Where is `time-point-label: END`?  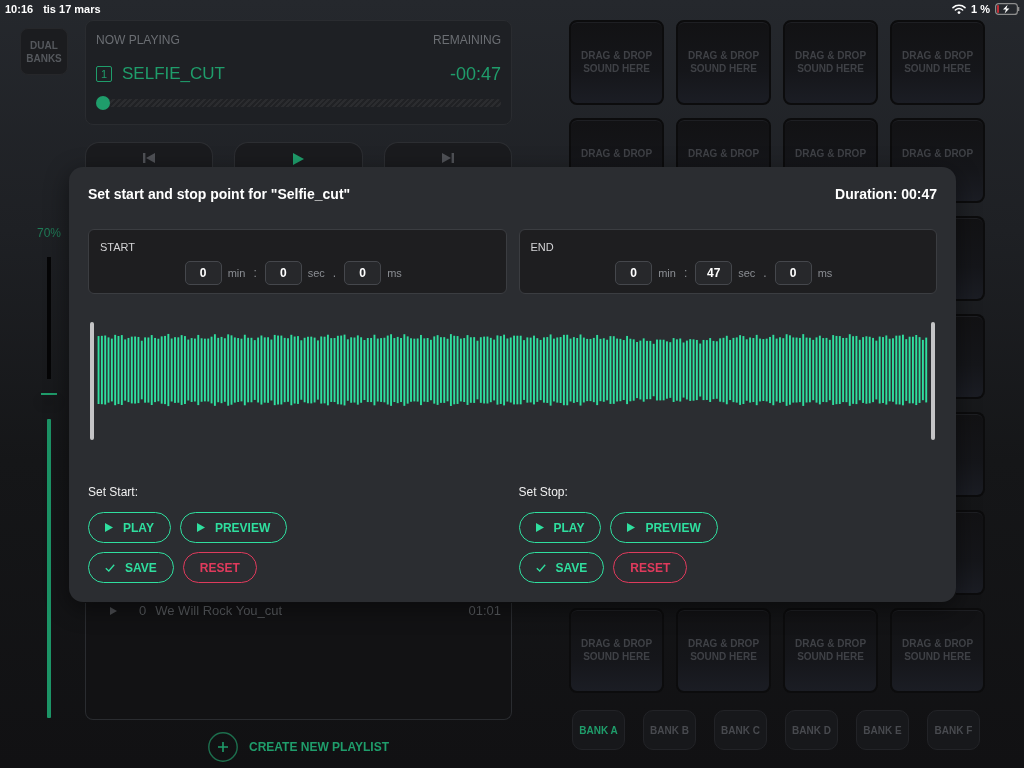
time-point-label: END is located at coordinates (542, 247).